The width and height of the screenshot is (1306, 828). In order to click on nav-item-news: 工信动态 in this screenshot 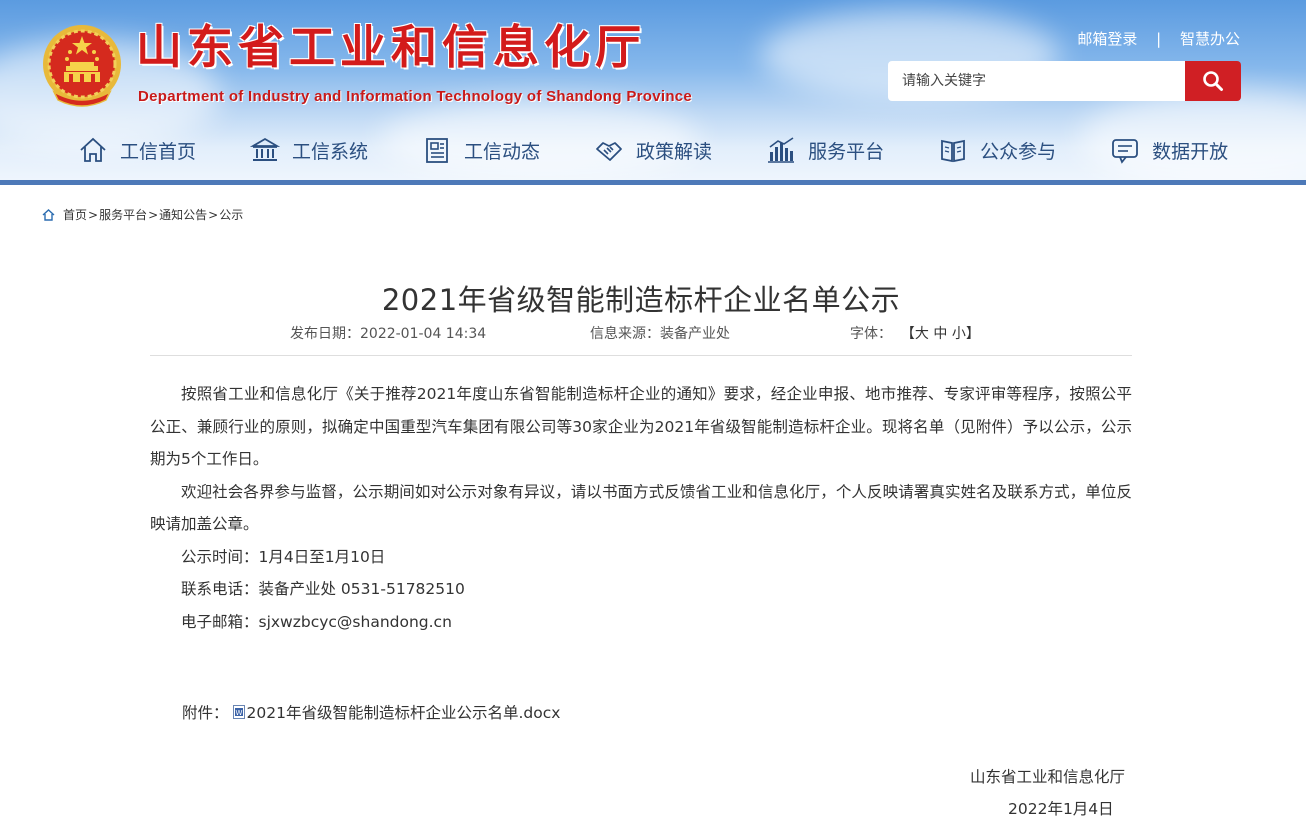, I will do `click(481, 150)`.